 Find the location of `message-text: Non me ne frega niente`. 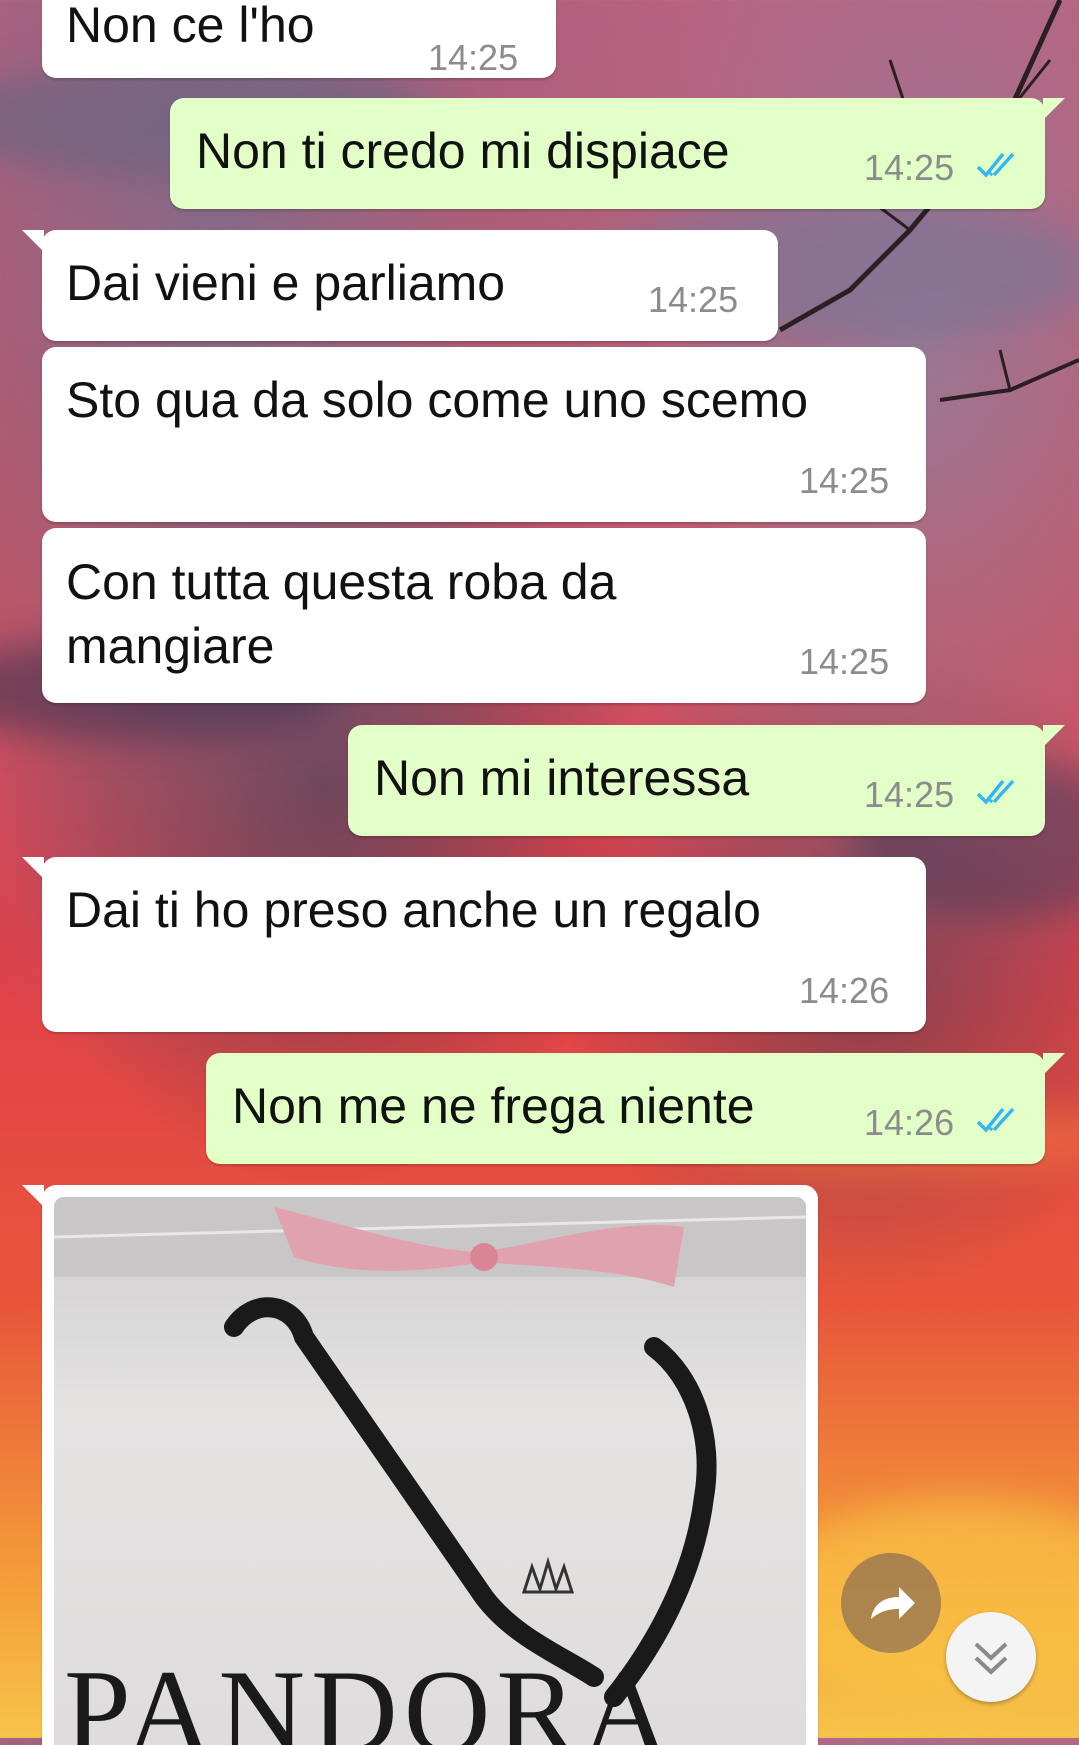

message-text: Non me ne frega niente is located at coordinates (493, 1106).